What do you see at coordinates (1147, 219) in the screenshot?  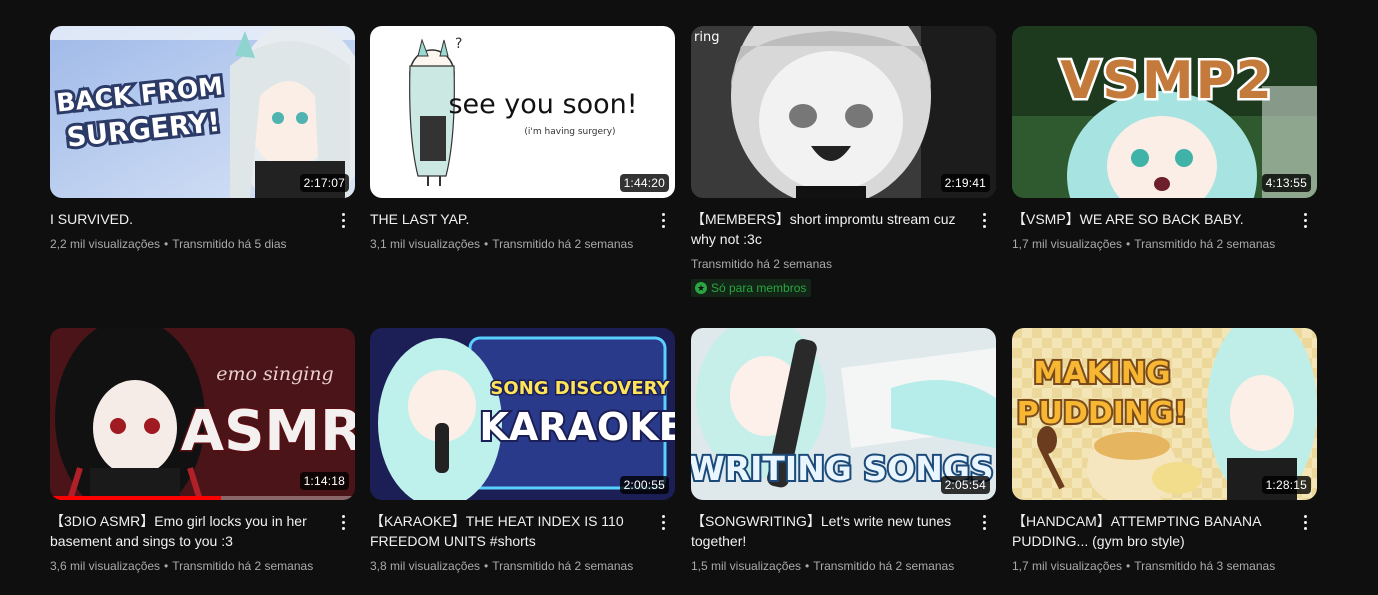 I see `video-title: 【VSMP】WE ARE SO BACK BABY.` at bounding box center [1147, 219].